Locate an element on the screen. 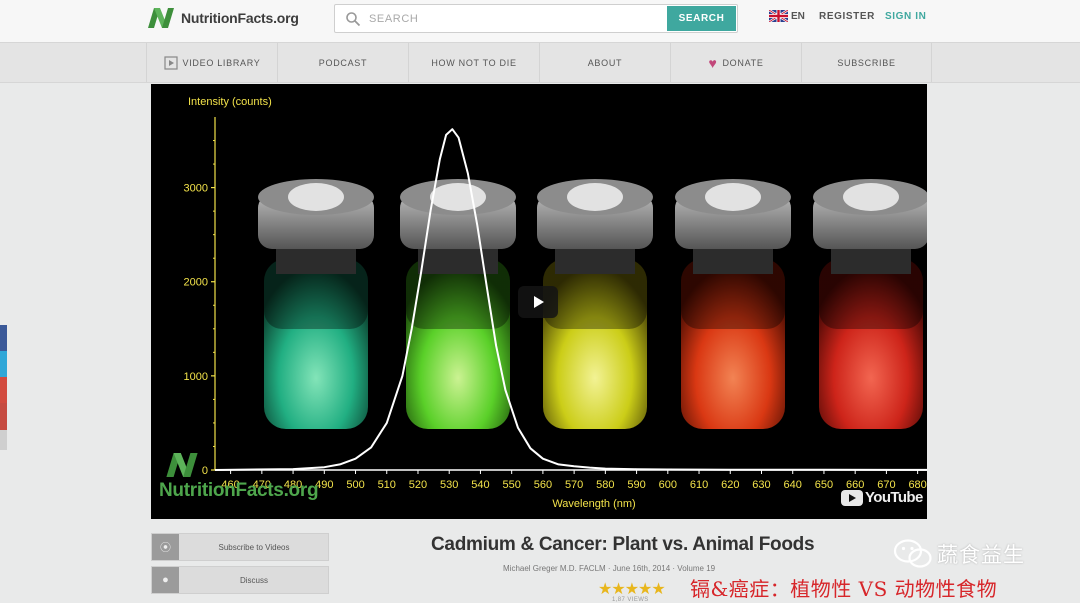 Image resolution: width=1080 pixels, height=603 pixels. nav-label: VIDEO LIBRARY is located at coordinates (221, 62).